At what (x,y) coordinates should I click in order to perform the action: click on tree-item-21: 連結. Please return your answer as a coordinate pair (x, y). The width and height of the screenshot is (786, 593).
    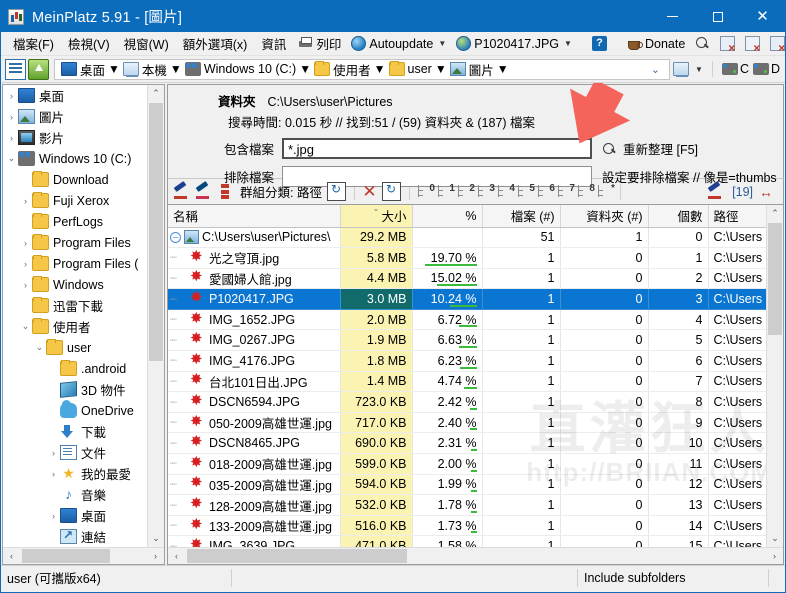
    Looking at the image, I should click on (75, 536).